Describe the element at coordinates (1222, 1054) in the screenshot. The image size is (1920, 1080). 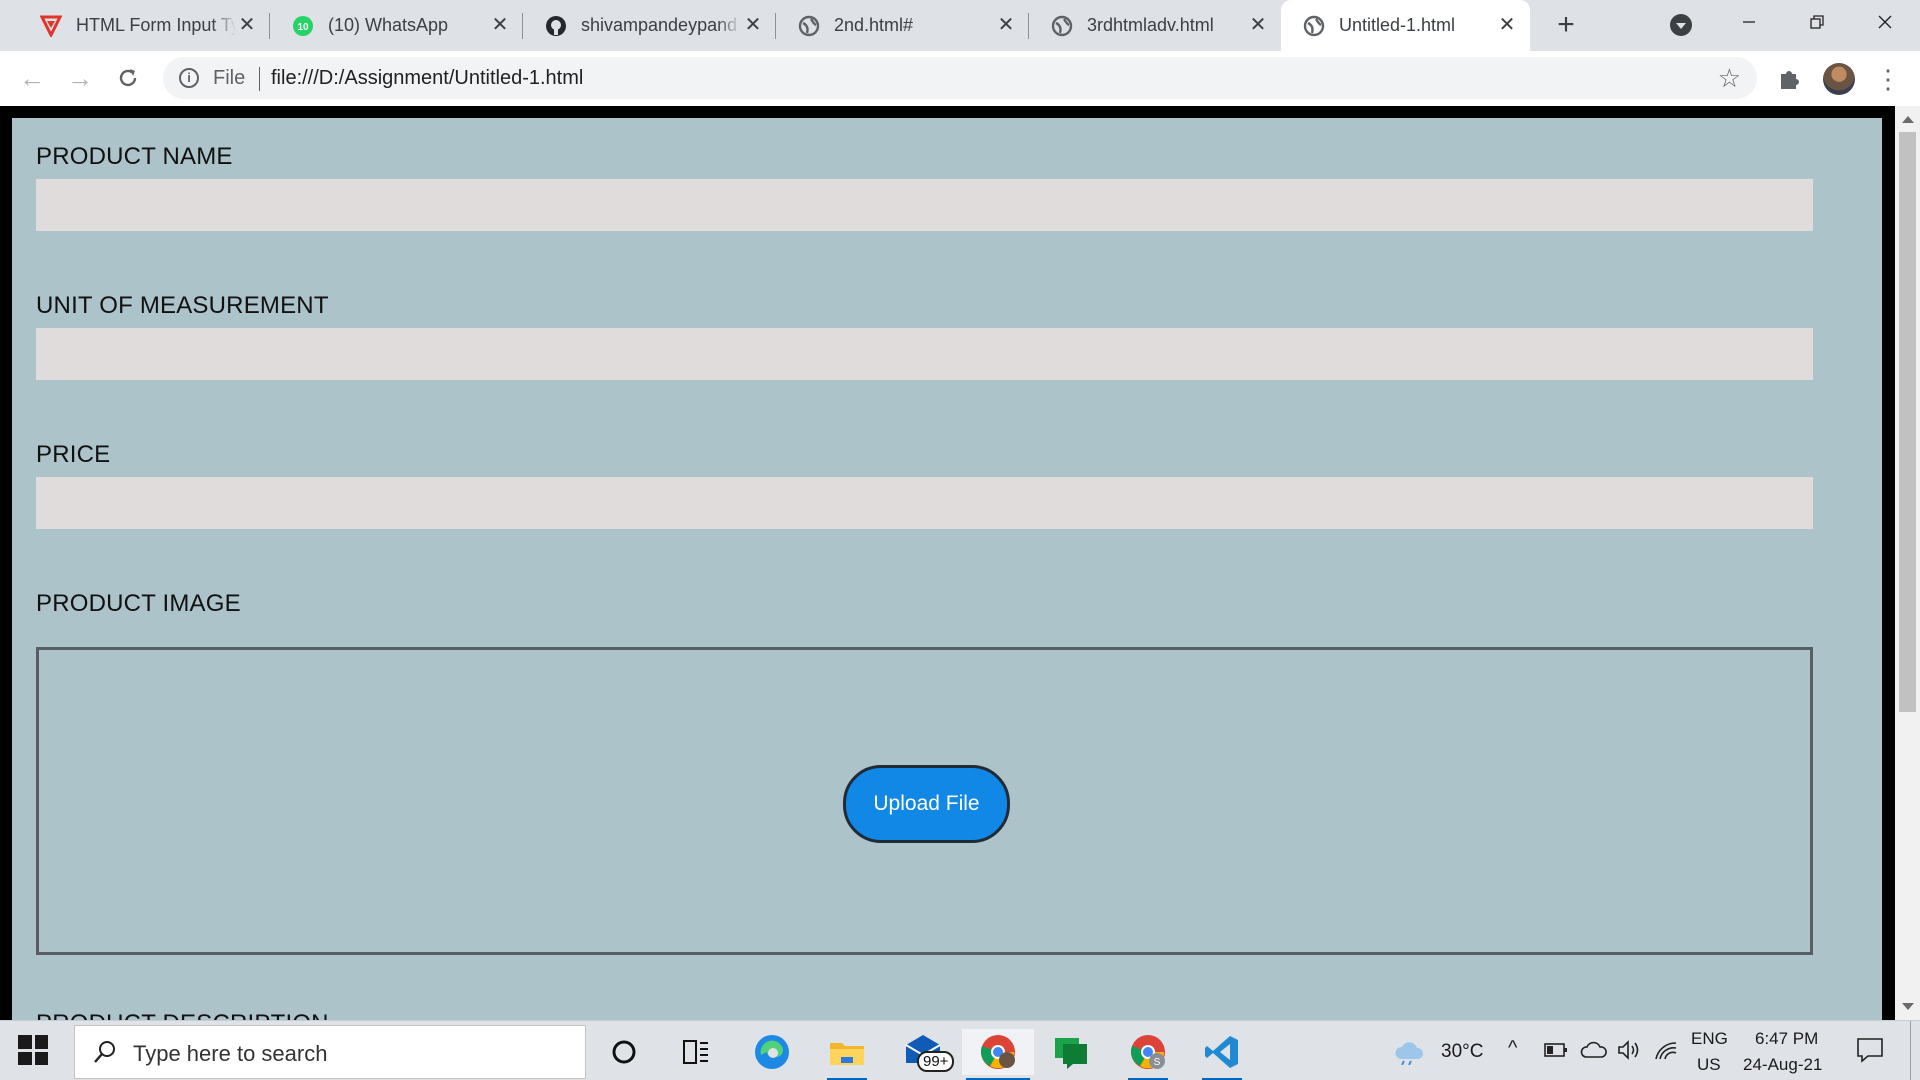
I see `vscode-icon` at that location.